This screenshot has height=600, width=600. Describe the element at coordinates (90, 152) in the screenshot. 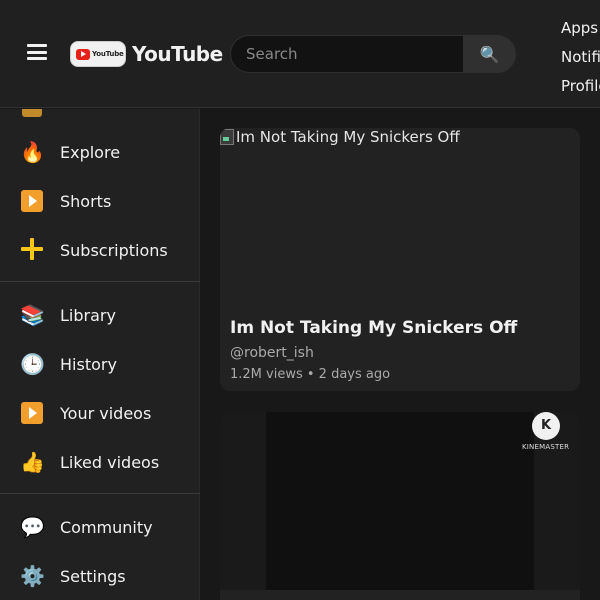

I see `sidebar-item-label: Explore` at that location.